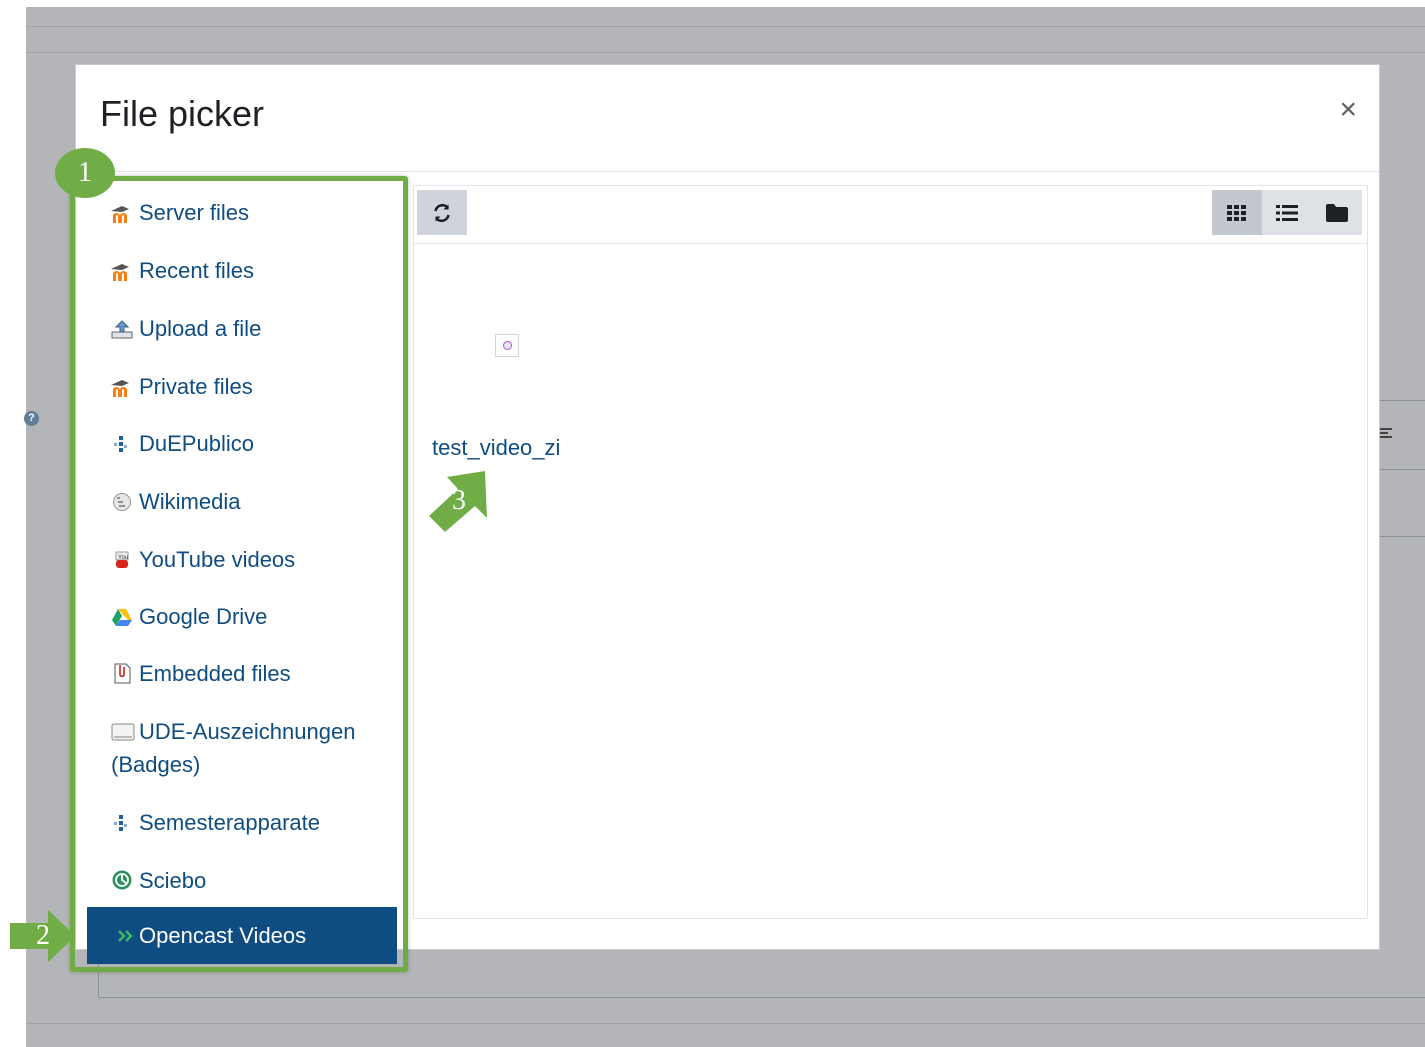  I want to click on view-switcher, so click(1287, 212).